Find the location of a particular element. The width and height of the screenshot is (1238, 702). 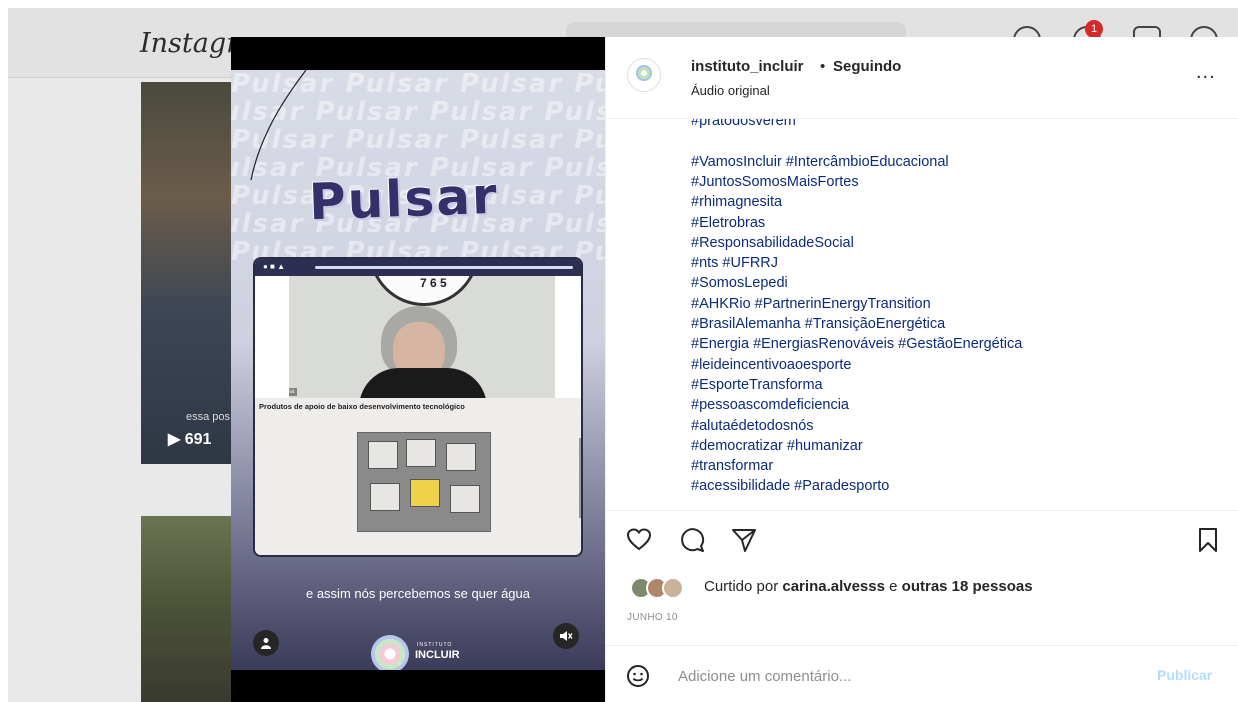

speaker-name-label: Célia Sousa is located at coordinates (293, 392).